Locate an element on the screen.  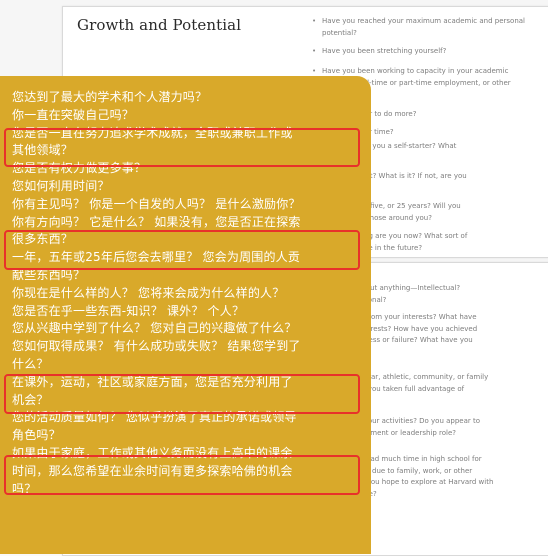
overlay-line: 你一直在突破自己吗？ is located at coordinates (73, 114).